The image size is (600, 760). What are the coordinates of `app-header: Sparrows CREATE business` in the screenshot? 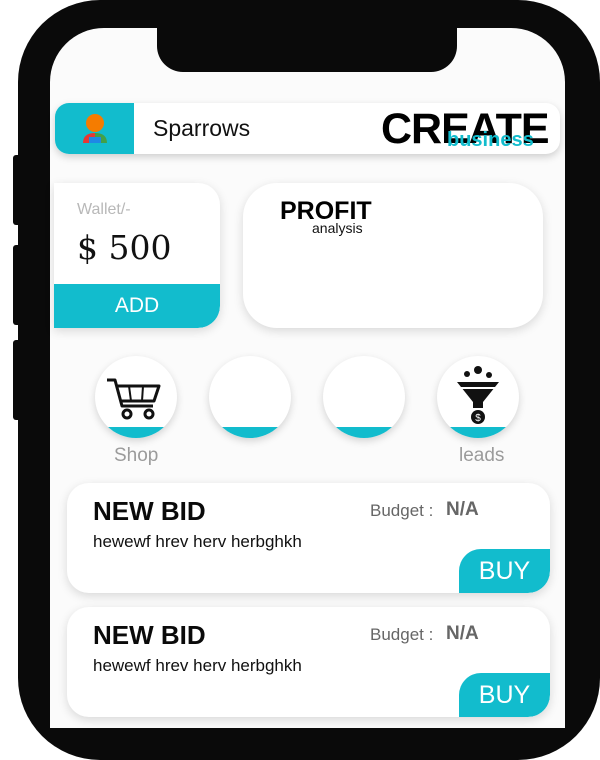 It's located at (307, 128).